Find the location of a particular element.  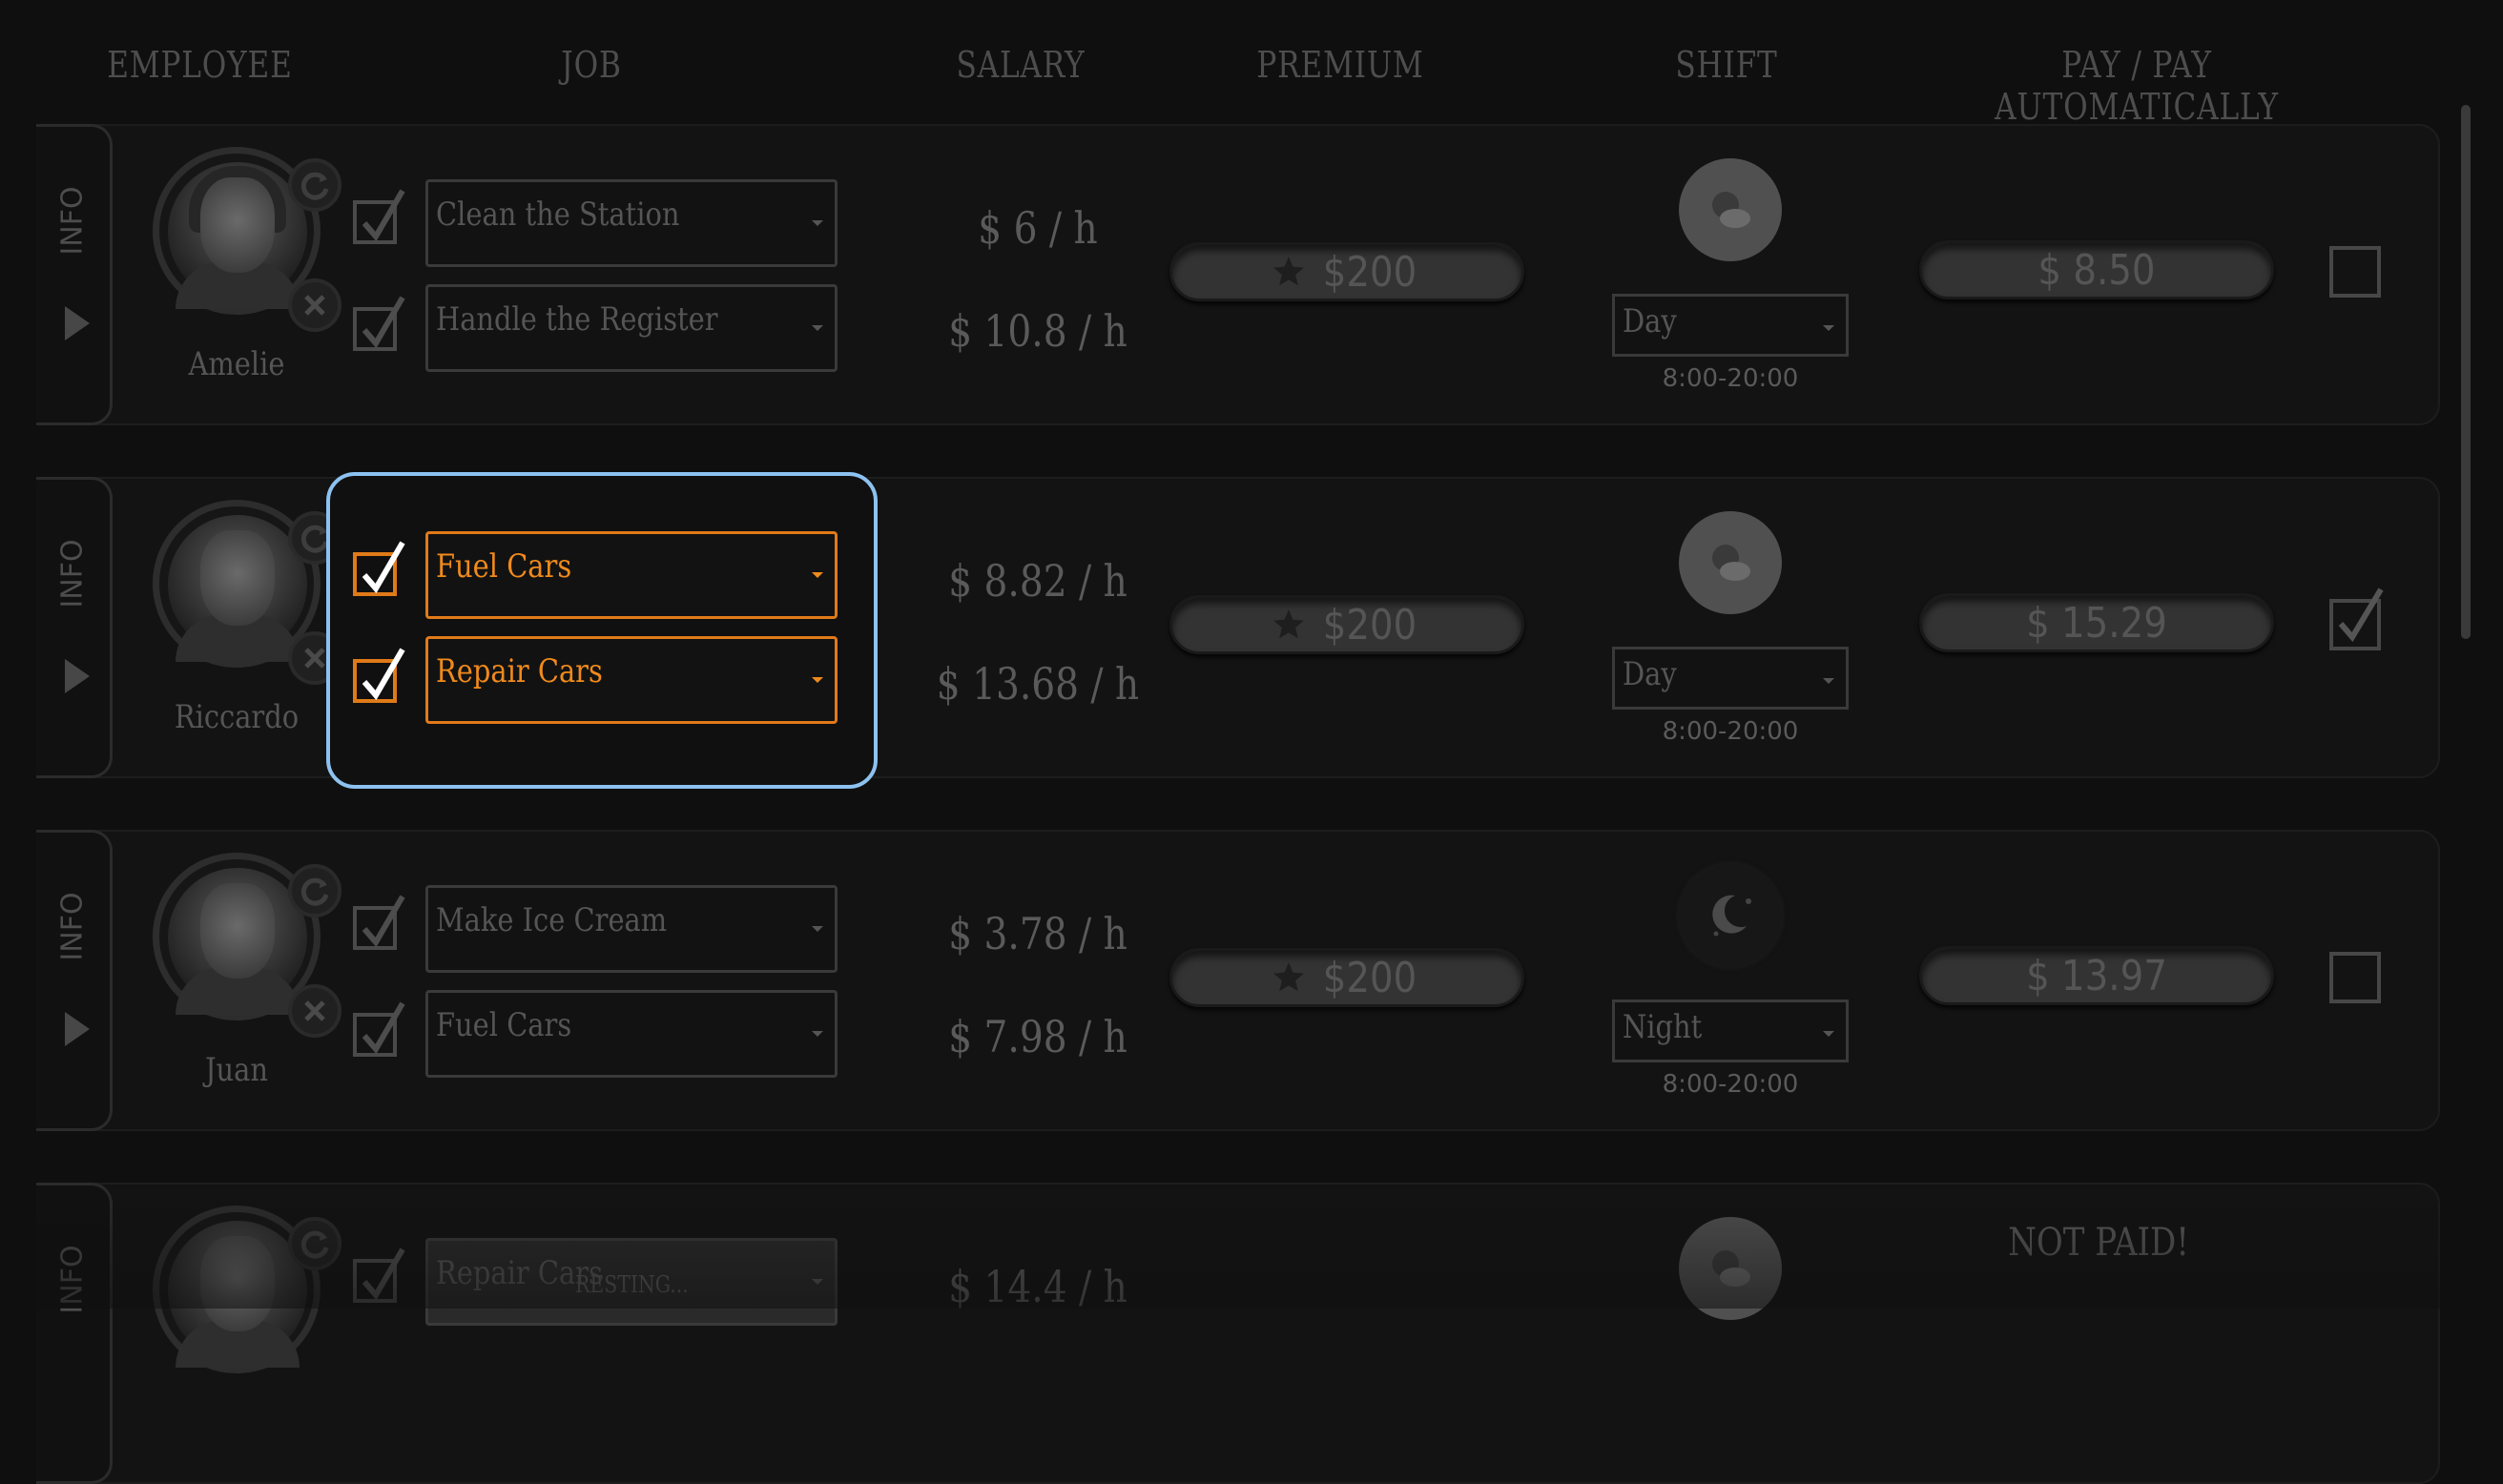

header-premium: PREMIUM is located at coordinates (1340, 65).